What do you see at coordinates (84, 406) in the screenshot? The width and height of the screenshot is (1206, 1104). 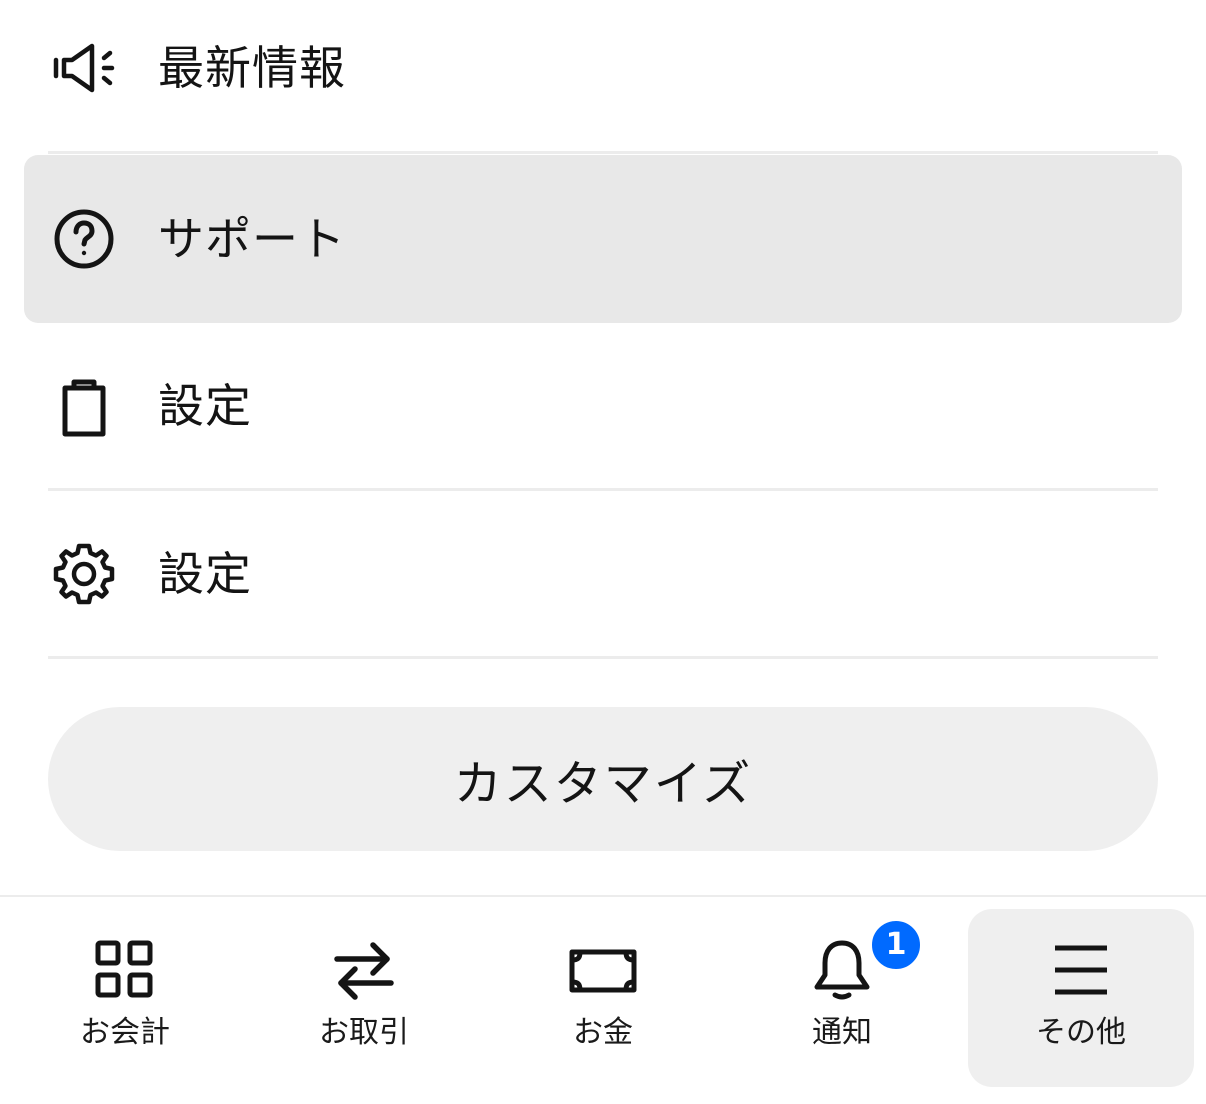 I see `clipboard-icon` at bounding box center [84, 406].